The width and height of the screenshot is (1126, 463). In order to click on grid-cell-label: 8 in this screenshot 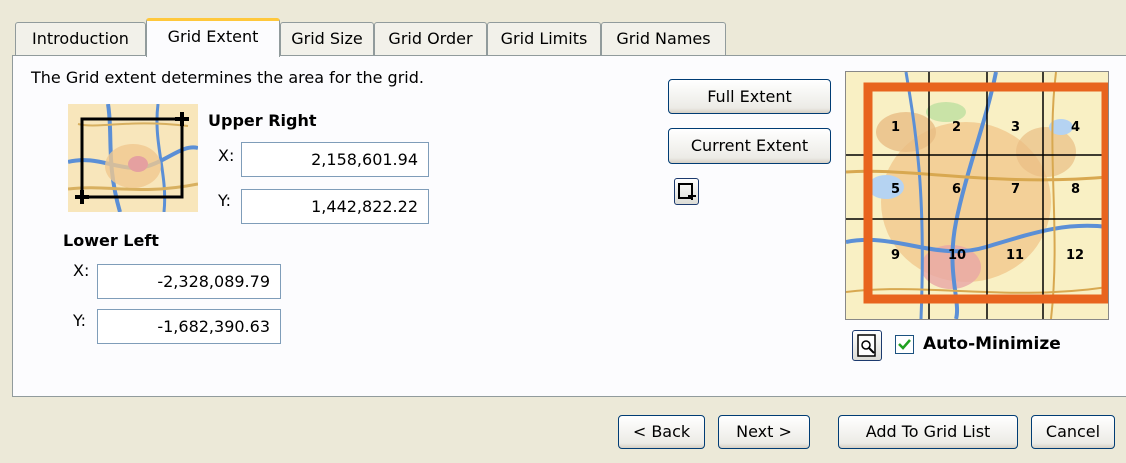, I will do `click(1076, 189)`.